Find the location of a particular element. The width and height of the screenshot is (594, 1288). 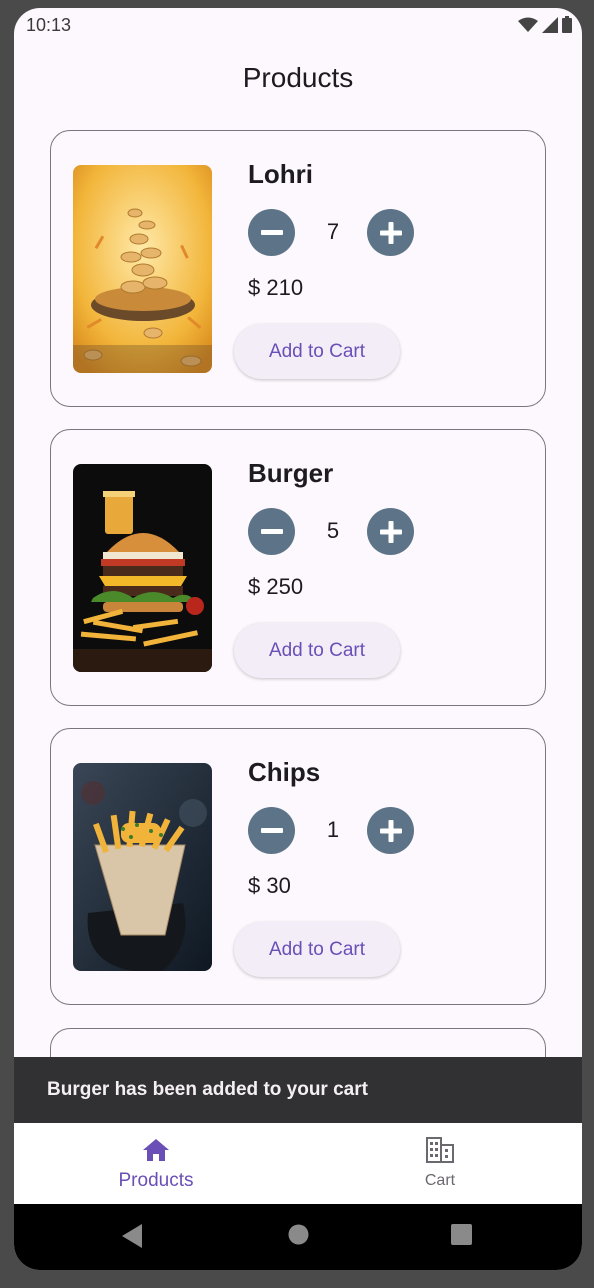

status-icons is located at coordinates (545, 24).